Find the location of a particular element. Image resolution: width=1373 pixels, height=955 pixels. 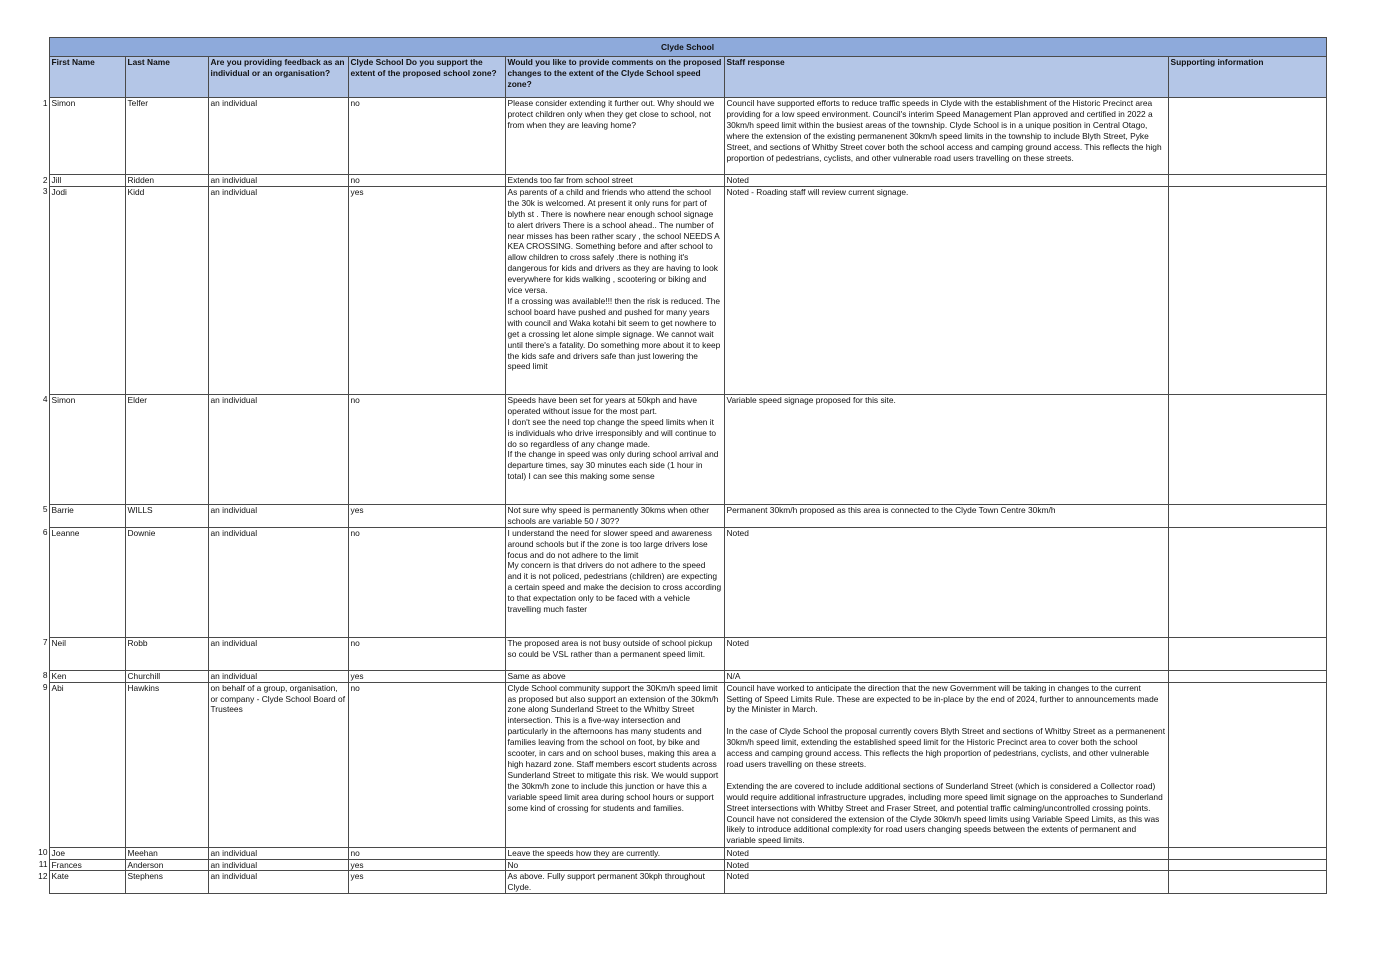

column-header-first-name: First Name is located at coordinates (87, 77).